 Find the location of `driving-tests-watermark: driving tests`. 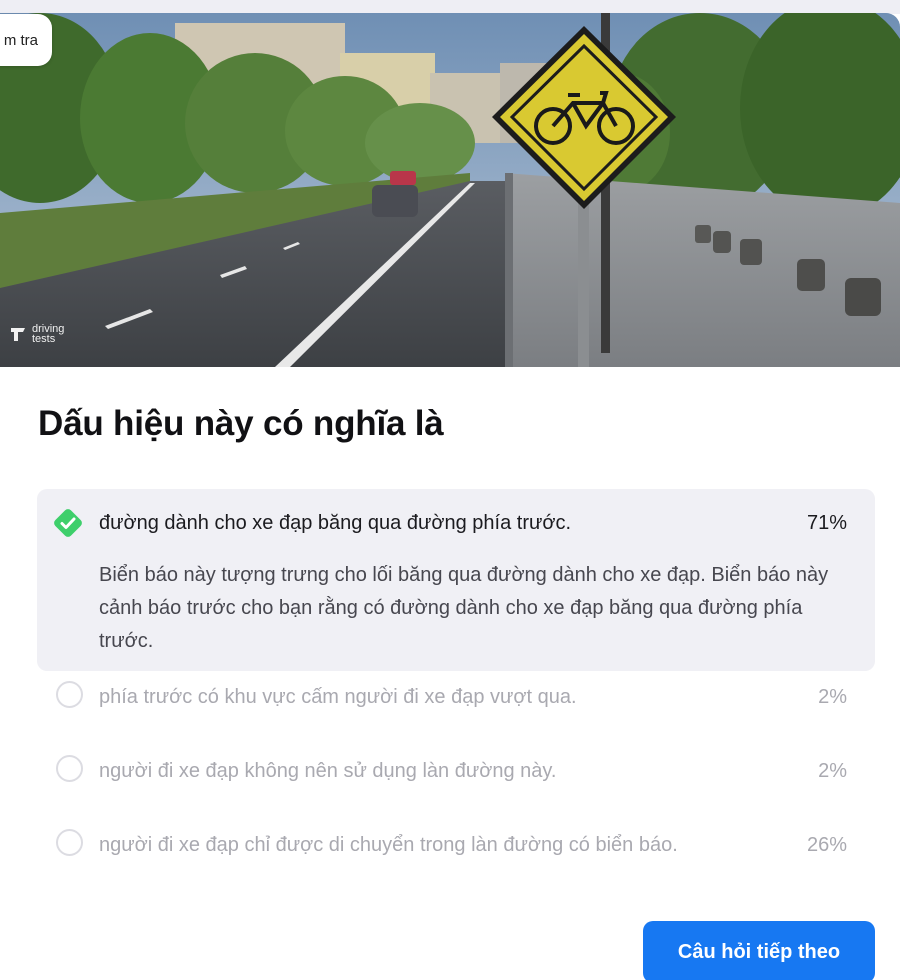

driving-tests-watermark: driving tests is located at coordinates (42, 334).